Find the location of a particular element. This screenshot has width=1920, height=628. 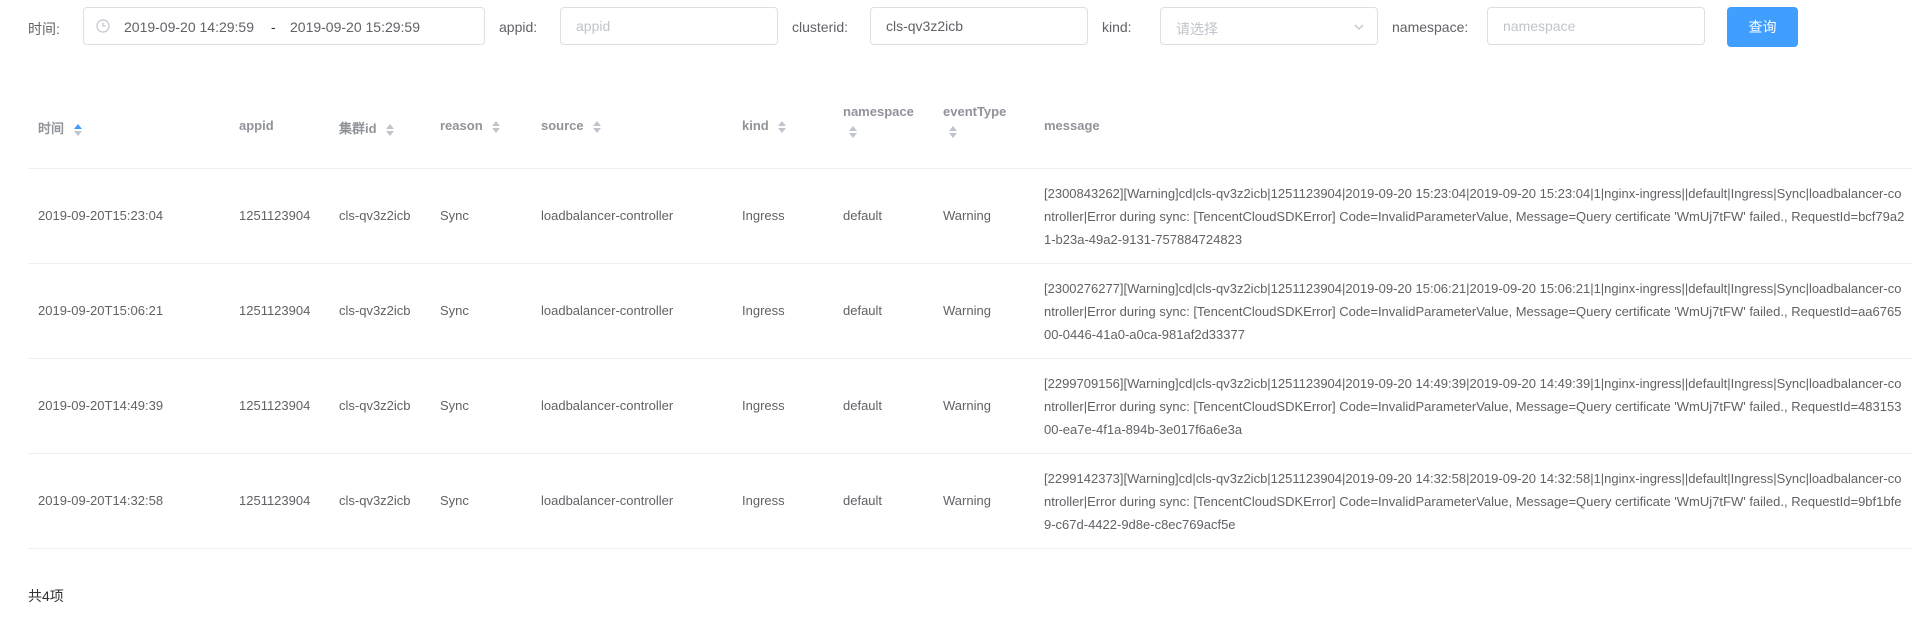

column-header-kind: kind is located at coordinates (764, 126).